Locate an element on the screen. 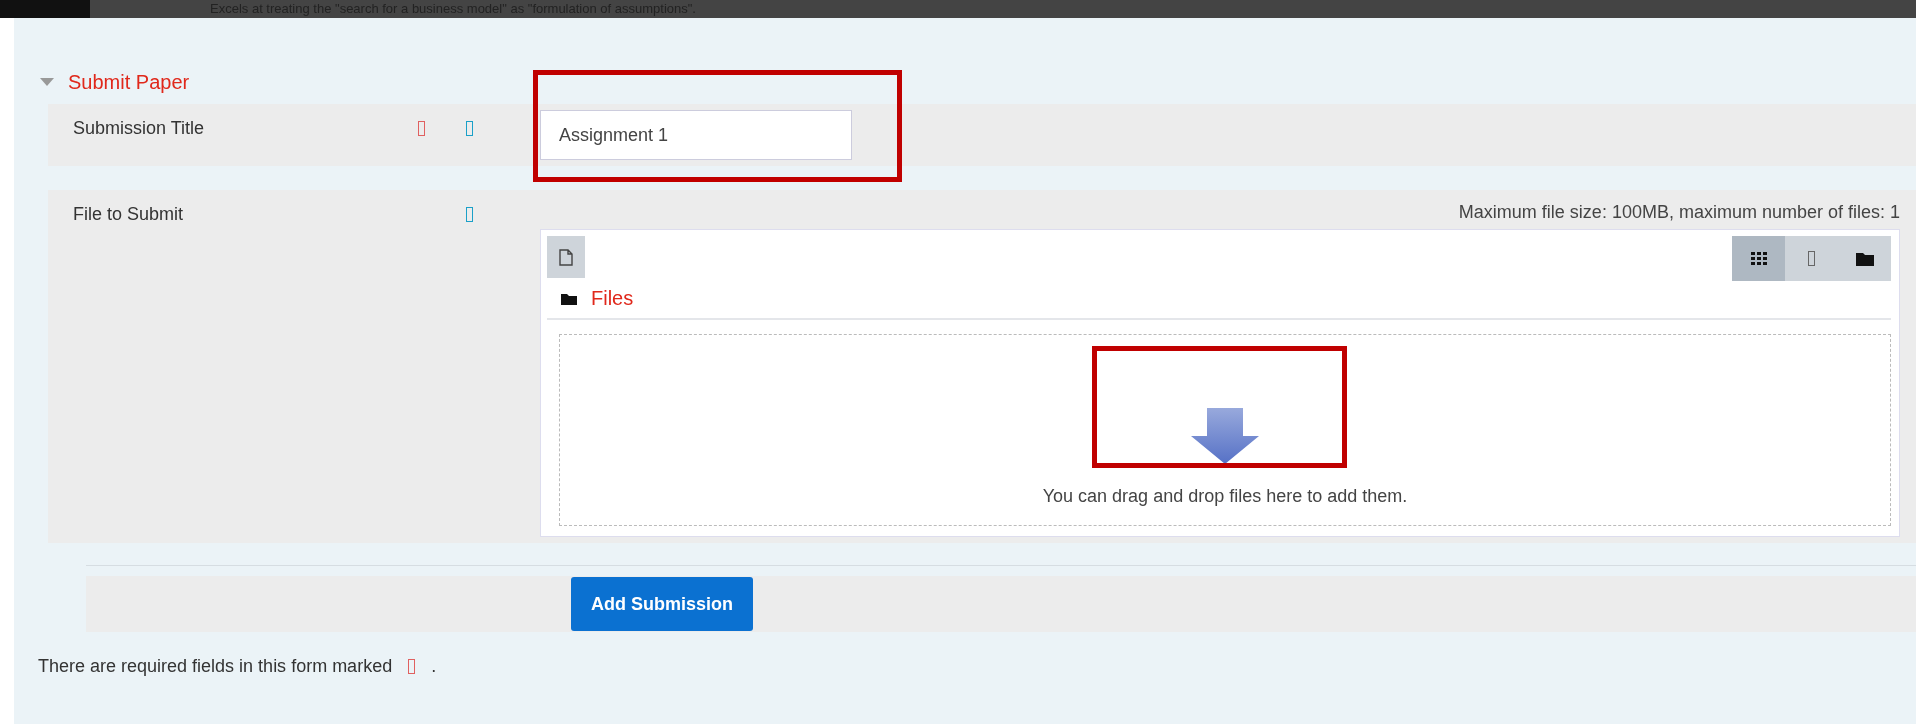  field-label: File to Submit is located at coordinates (129, 214).